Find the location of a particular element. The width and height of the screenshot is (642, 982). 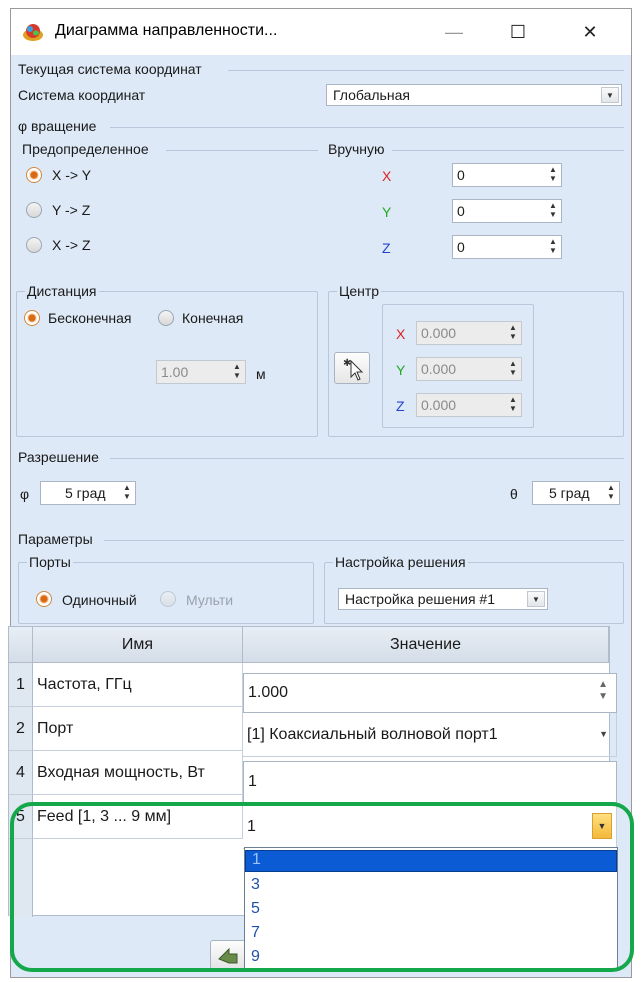

coord-system-select: Глобальная ▼ is located at coordinates (474, 95).